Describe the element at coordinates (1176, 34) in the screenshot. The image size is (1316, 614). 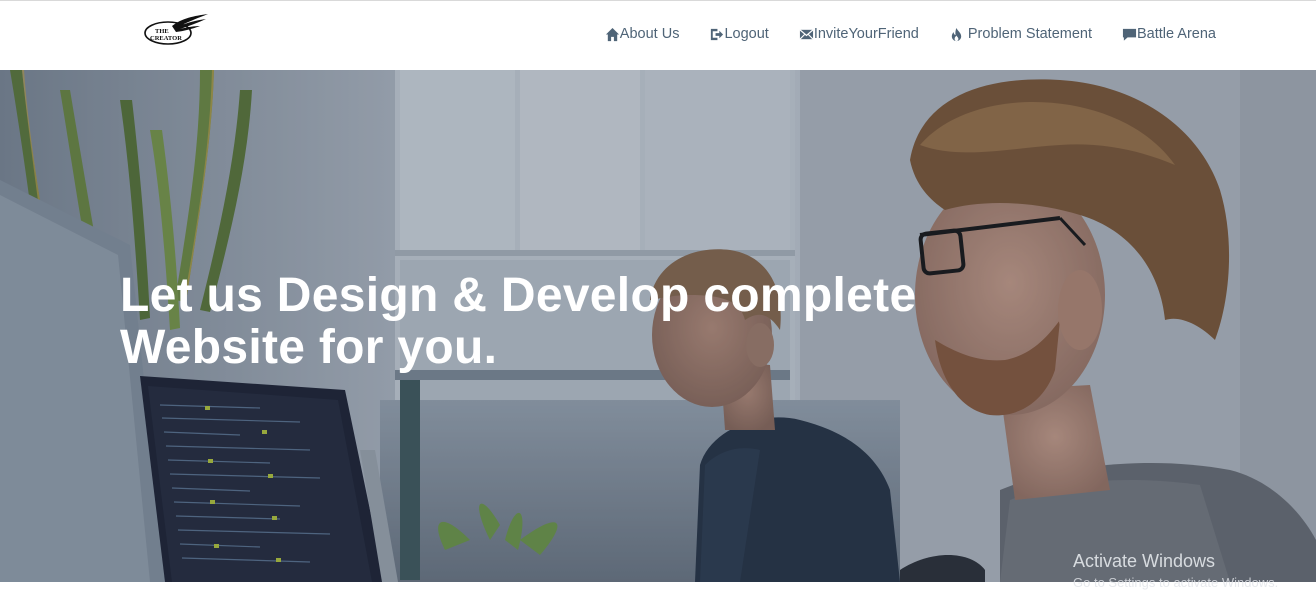
I see `nav-battle-arena-label: Battle Arena` at that location.